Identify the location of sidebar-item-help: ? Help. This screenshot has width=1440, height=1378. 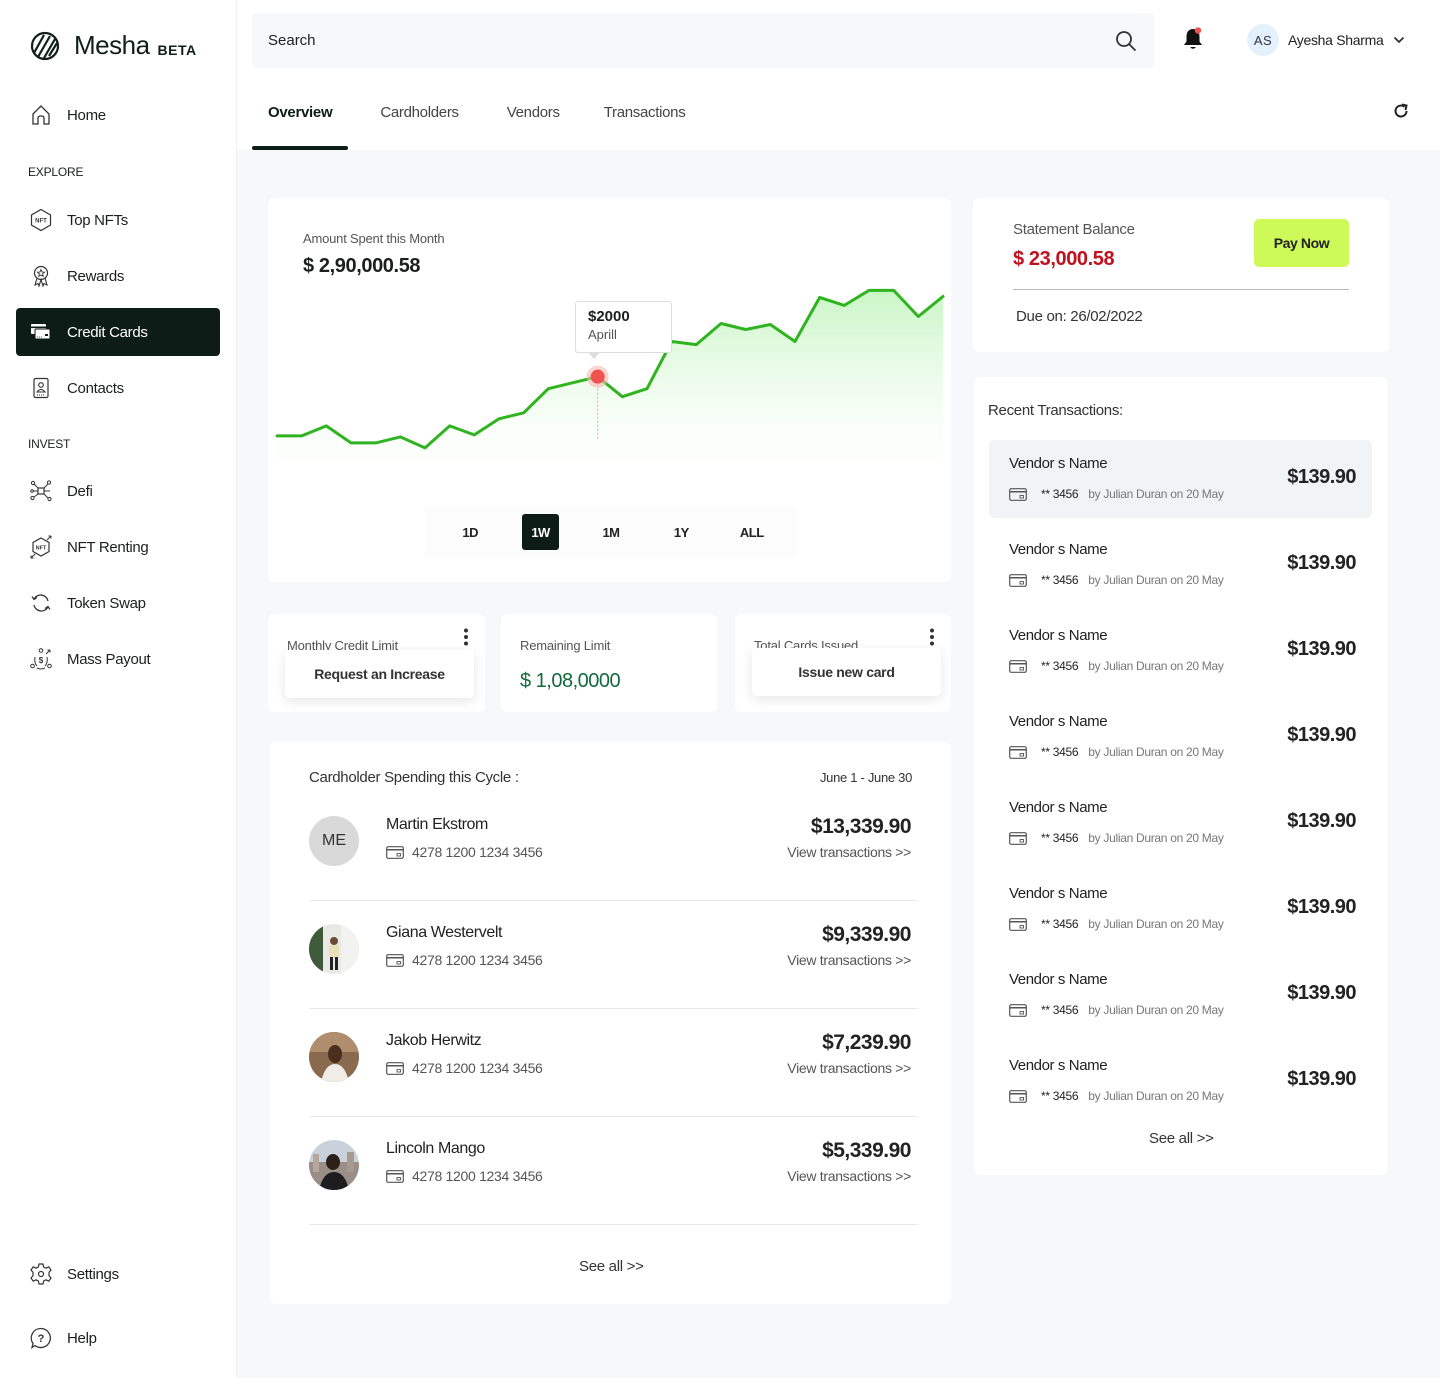
(118, 1338).